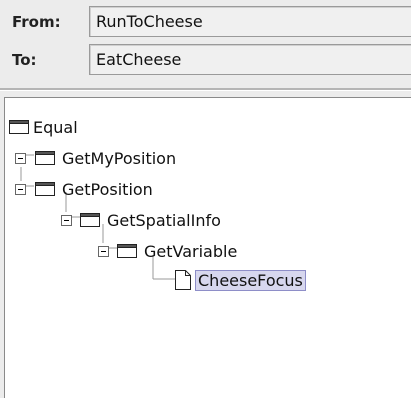  What do you see at coordinates (250, 280) in the screenshot?
I see `tree-node-label: CheeseFocus` at bounding box center [250, 280].